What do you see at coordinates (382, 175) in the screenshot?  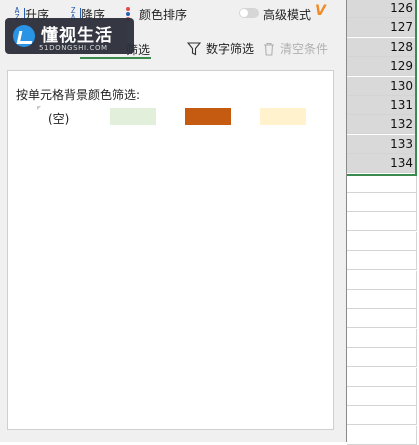 I see `selection-border-bottom` at bounding box center [382, 175].